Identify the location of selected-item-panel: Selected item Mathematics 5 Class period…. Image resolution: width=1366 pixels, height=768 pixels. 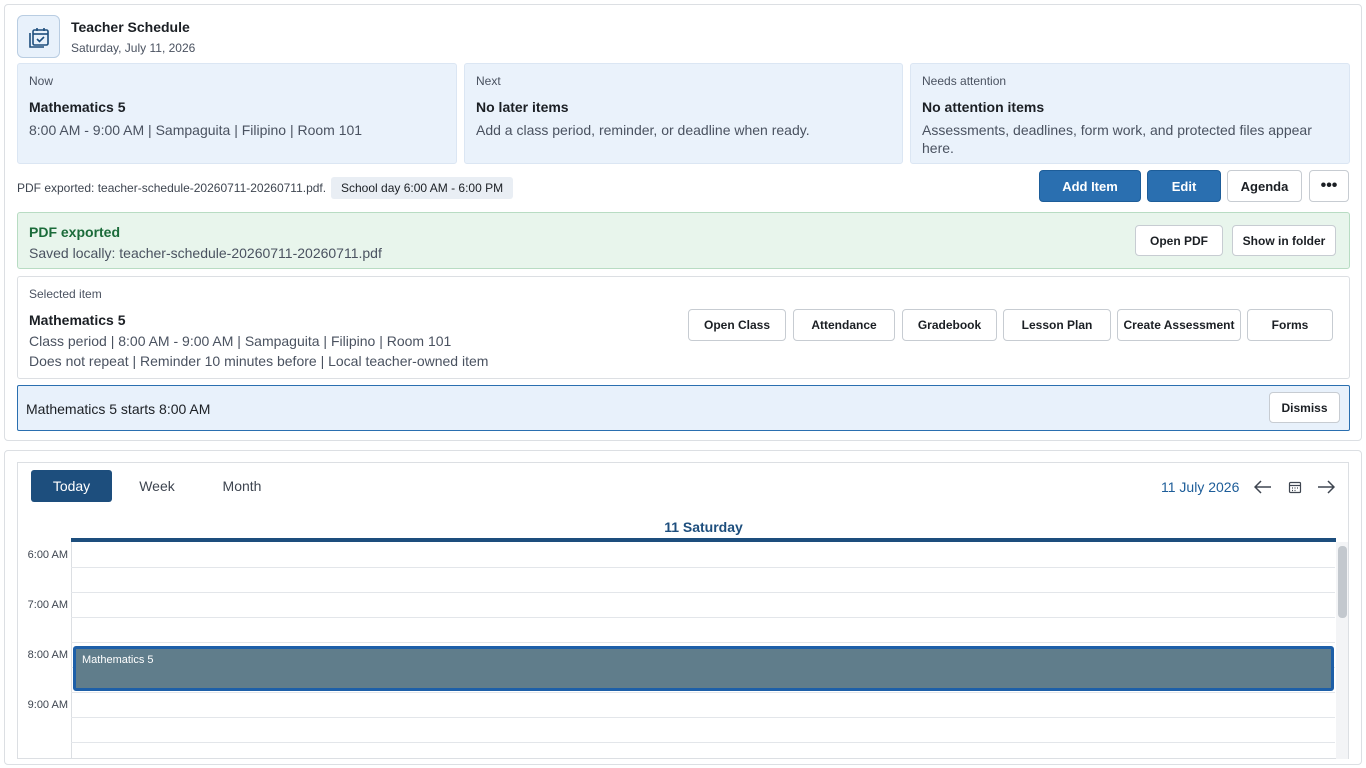
(683, 327).